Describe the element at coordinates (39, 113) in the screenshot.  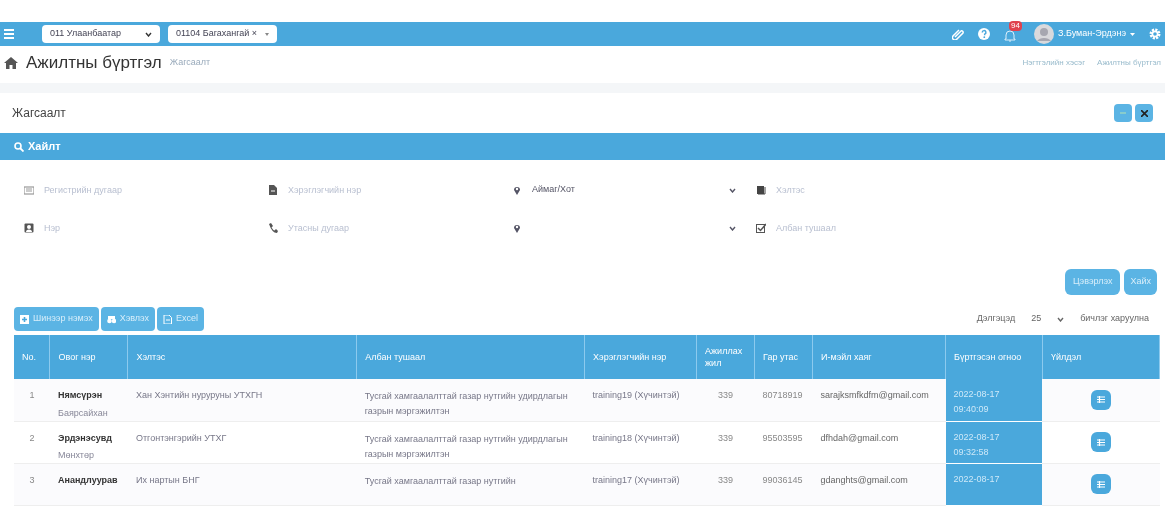
I see `panel-title: Жагсаалт` at that location.